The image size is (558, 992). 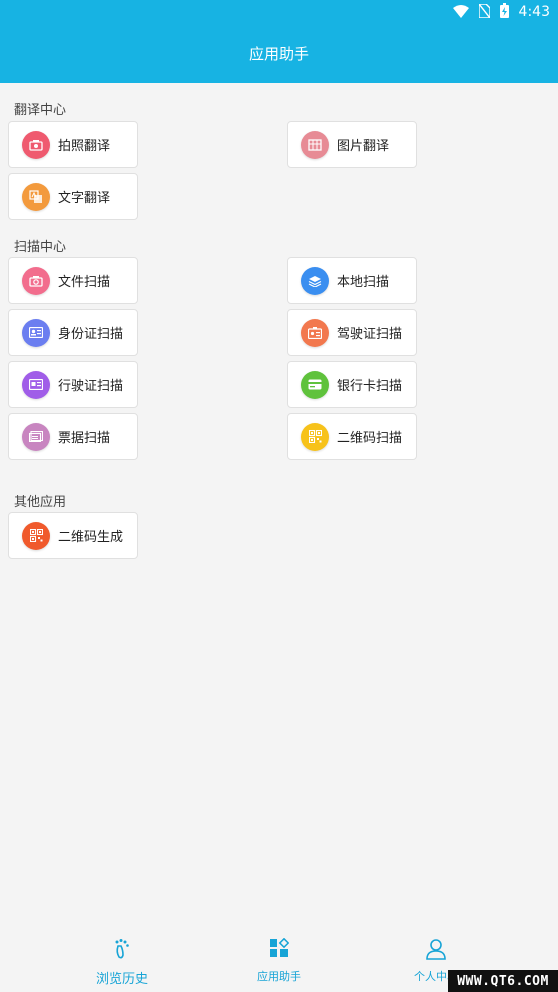 What do you see at coordinates (91, 386) in the screenshot?
I see `card-label: 行驶证扫描` at bounding box center [91, 386].